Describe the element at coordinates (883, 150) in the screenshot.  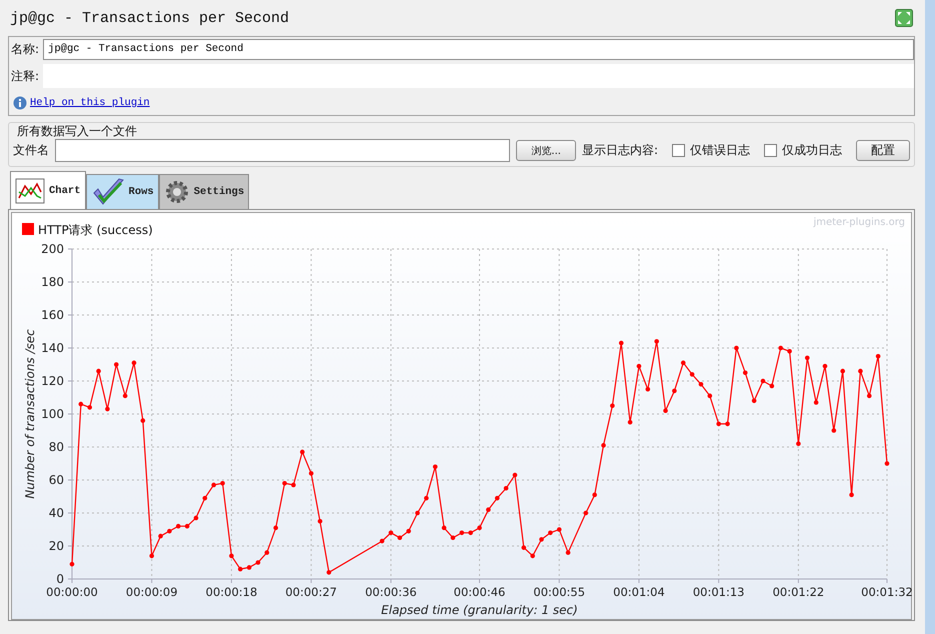
I see `config-button: 配置` at that location.